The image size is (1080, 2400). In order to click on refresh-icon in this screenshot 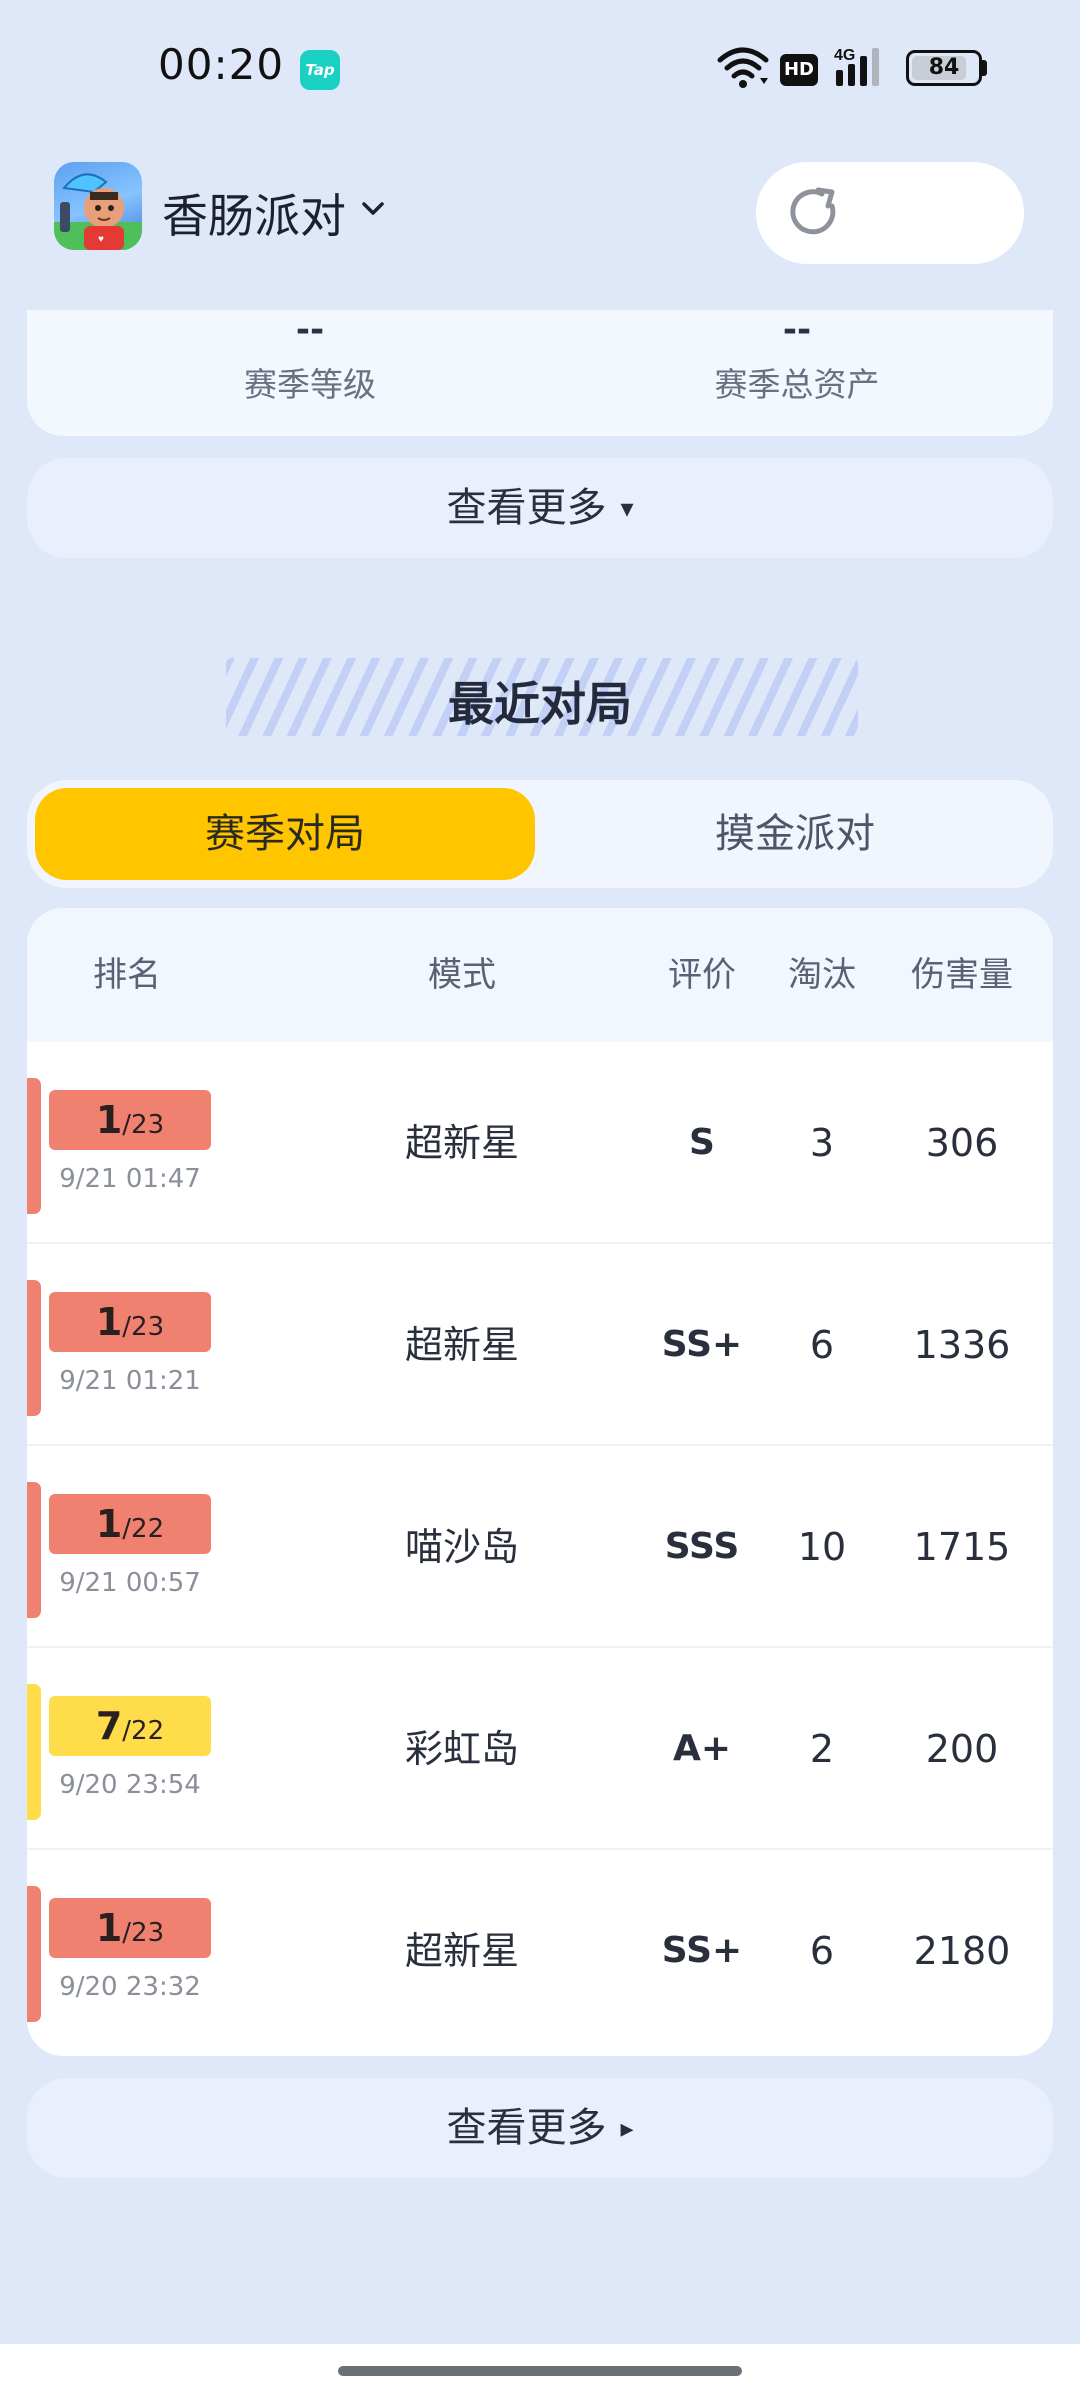, I will do `click(813, 211)`.